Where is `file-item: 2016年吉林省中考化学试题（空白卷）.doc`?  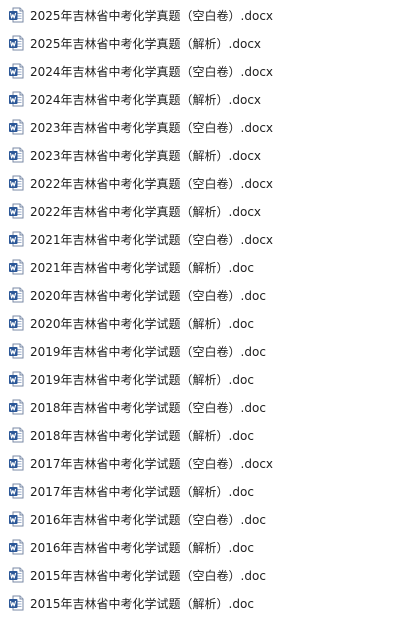
file-item: 2016年吉林省中考化学试题（空白卷）.doc is located at coordinates (200, 519).